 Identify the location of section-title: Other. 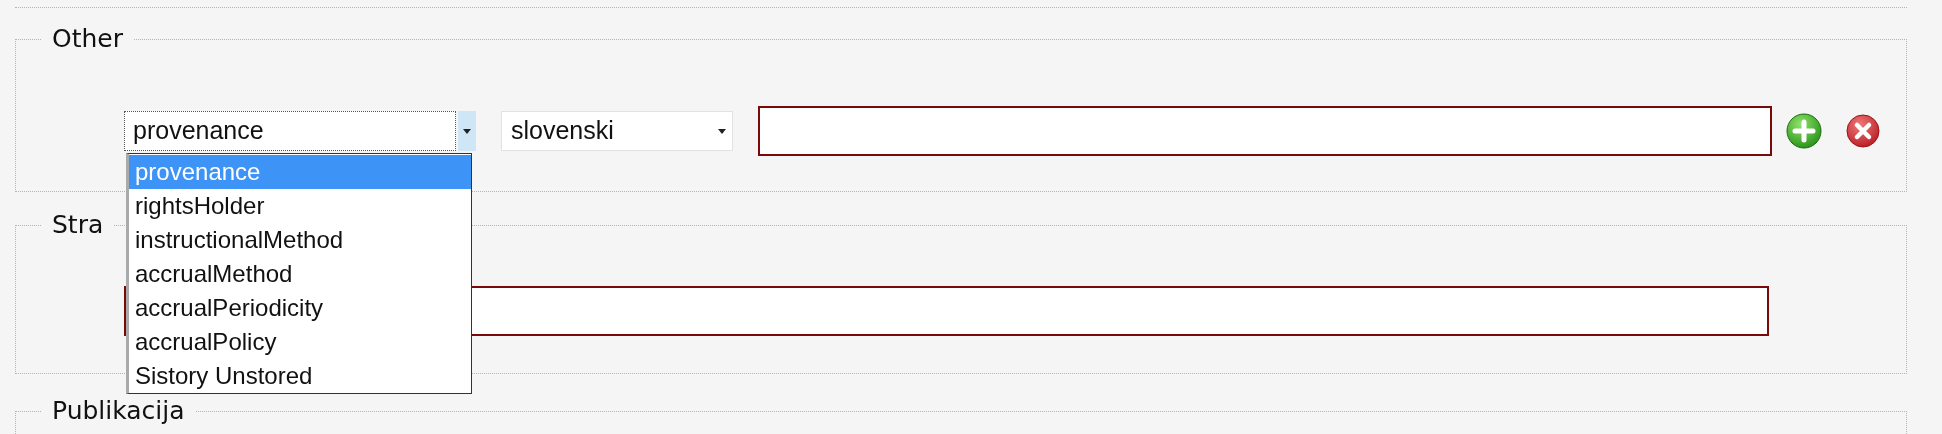
(87, 39).